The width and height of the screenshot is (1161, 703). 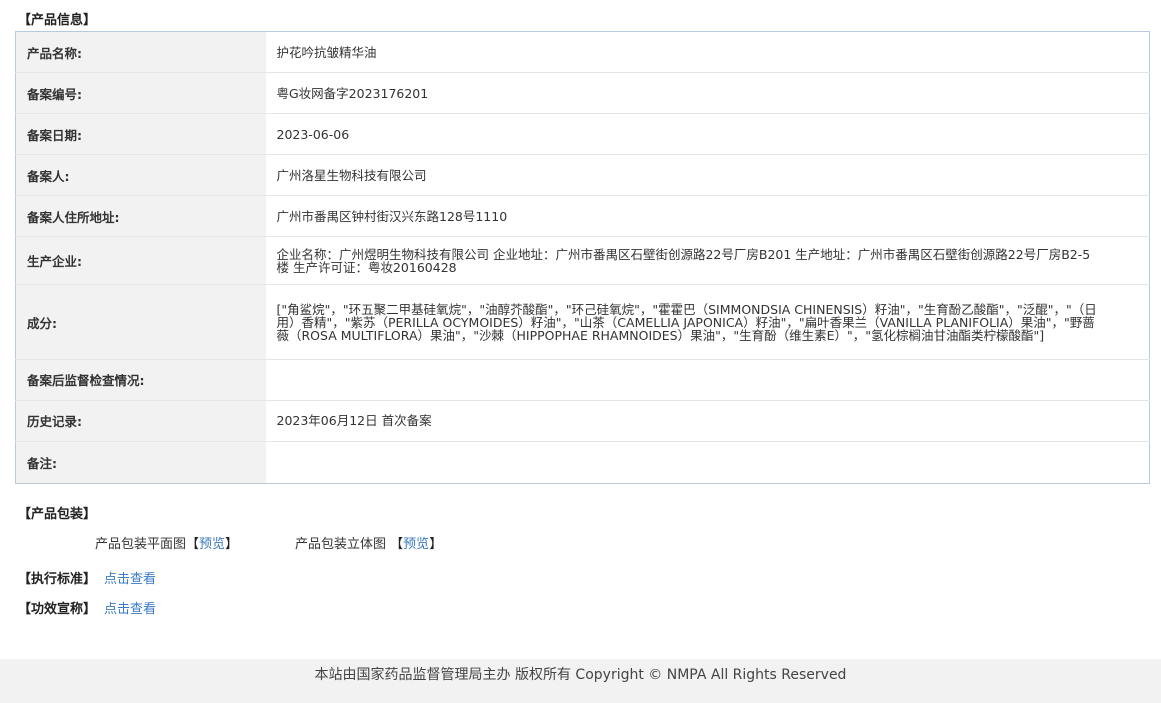 I want to click on solid-preview-link: 预览, so click(x=416, y=544).